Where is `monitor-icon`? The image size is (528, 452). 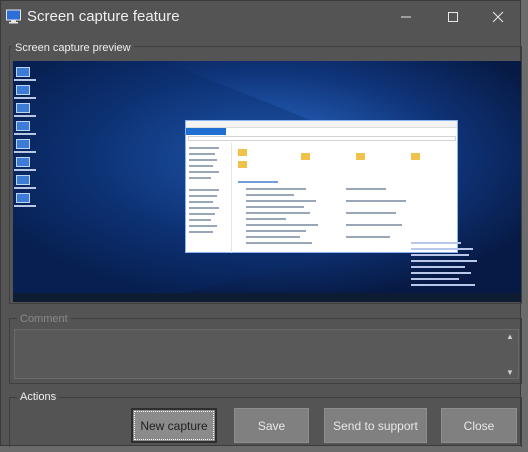 monitor-icon is located at coordinates (13, 16).